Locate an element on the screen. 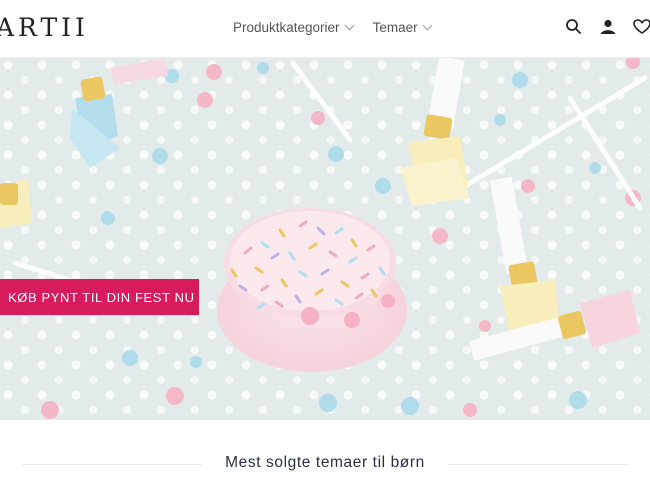 The width and height of the screenshot is (650, 500). section-heading: Mest solgte temaer til børn is located at coordinates (325, 463).